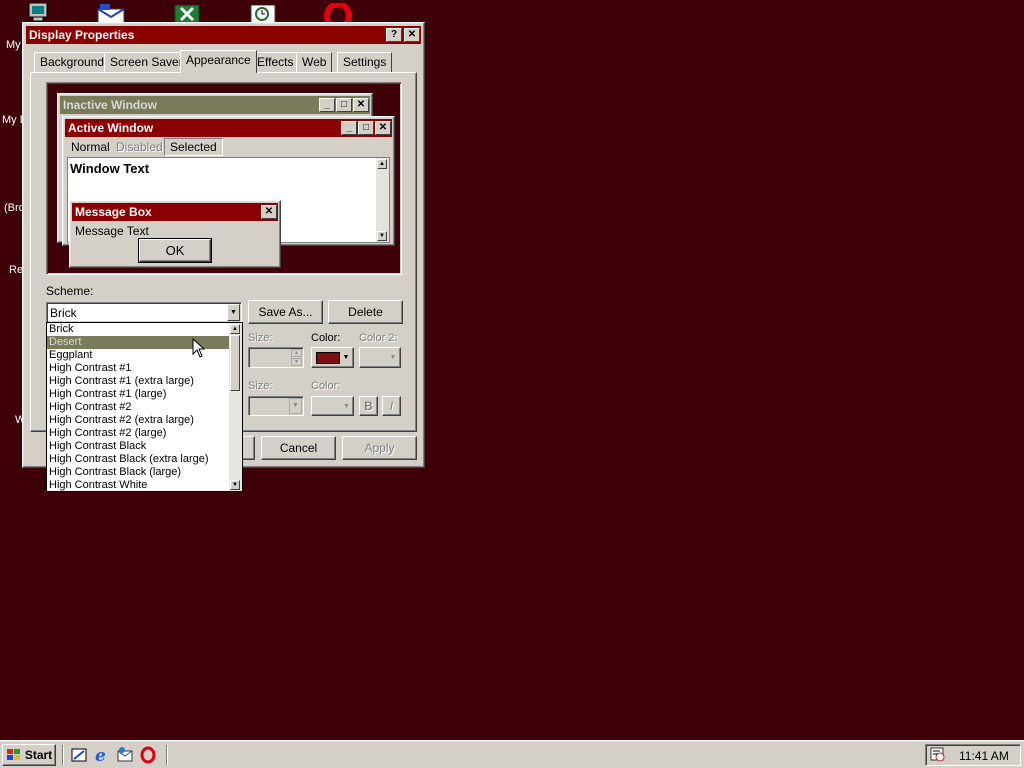 Image resolution: width=1024 pixels, height=768 pixels. I want to click on scheduled-tasks-icon, so click(263, 14).